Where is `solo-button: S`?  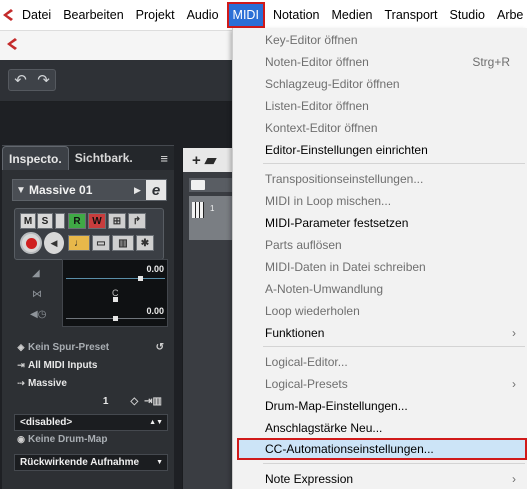 solo-button: S is located at coordinates (45, 221).